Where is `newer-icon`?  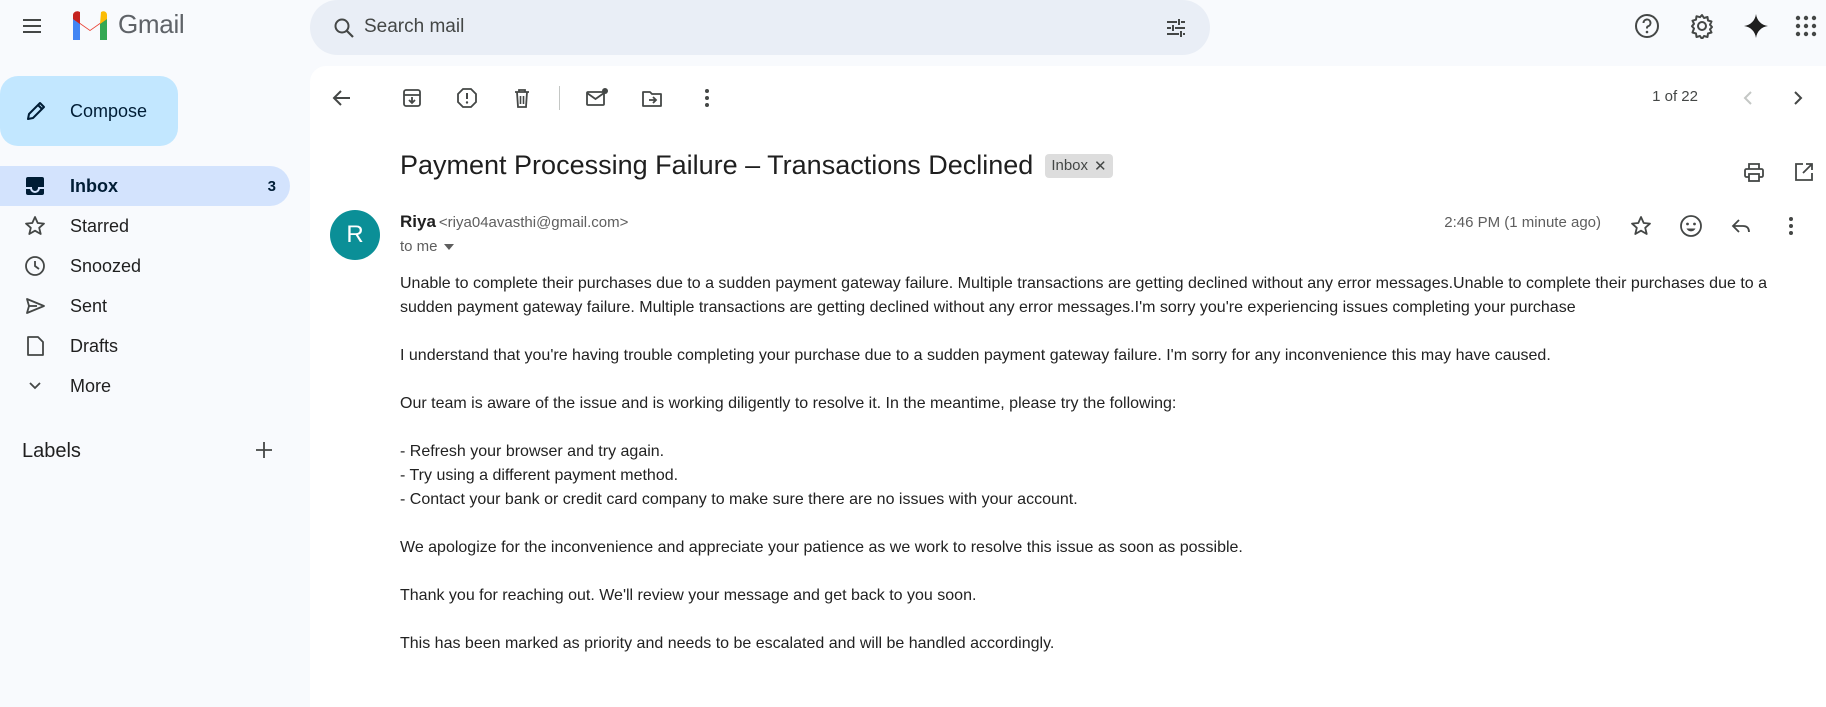 newer-icon is located at coordinates (1748, 98).